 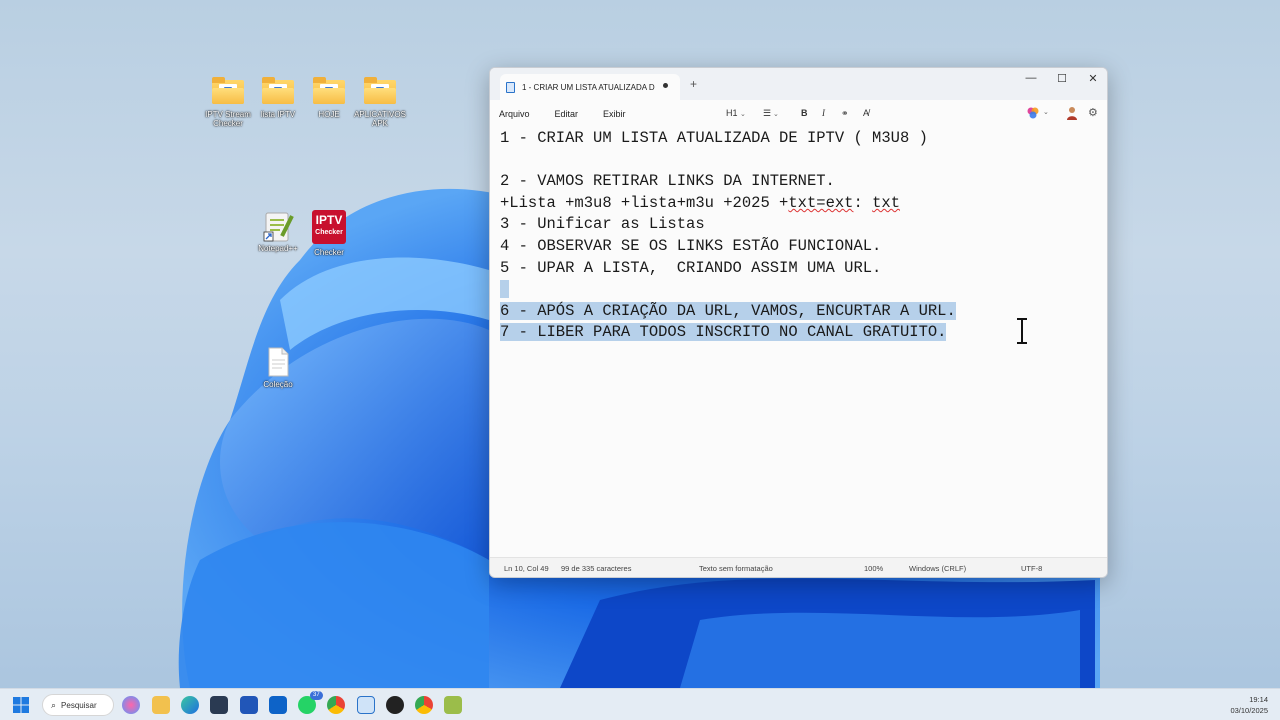 I want to click on taskbar-search: ⌕ Pesquisar, so click(x=78, y=705).